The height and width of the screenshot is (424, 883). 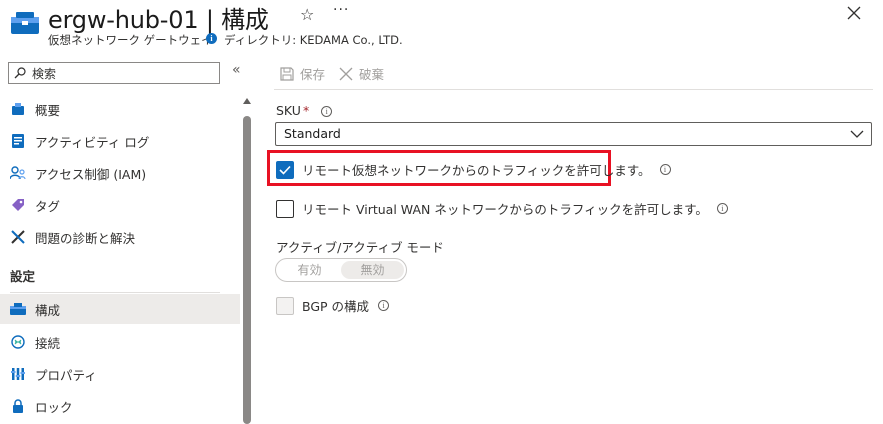 What do you see at coordinates (18, 109) in the screenshot?
I see `overview-icon` at bounding box center [18, 109].